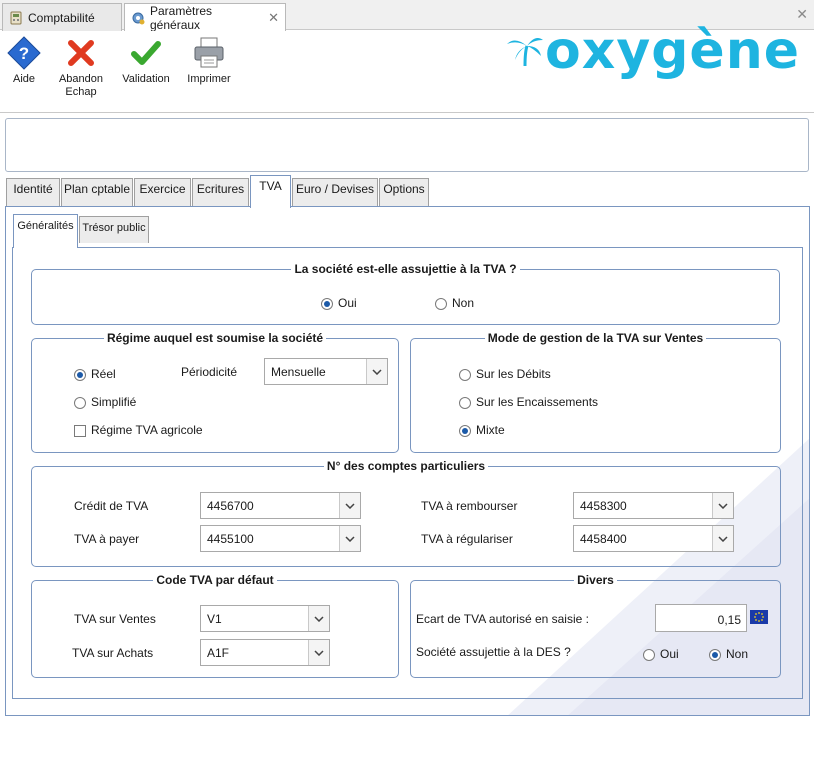 Image resolution: width=814 pixels, height=770 pixels. I want to click on info-panel, so click(407, 145).